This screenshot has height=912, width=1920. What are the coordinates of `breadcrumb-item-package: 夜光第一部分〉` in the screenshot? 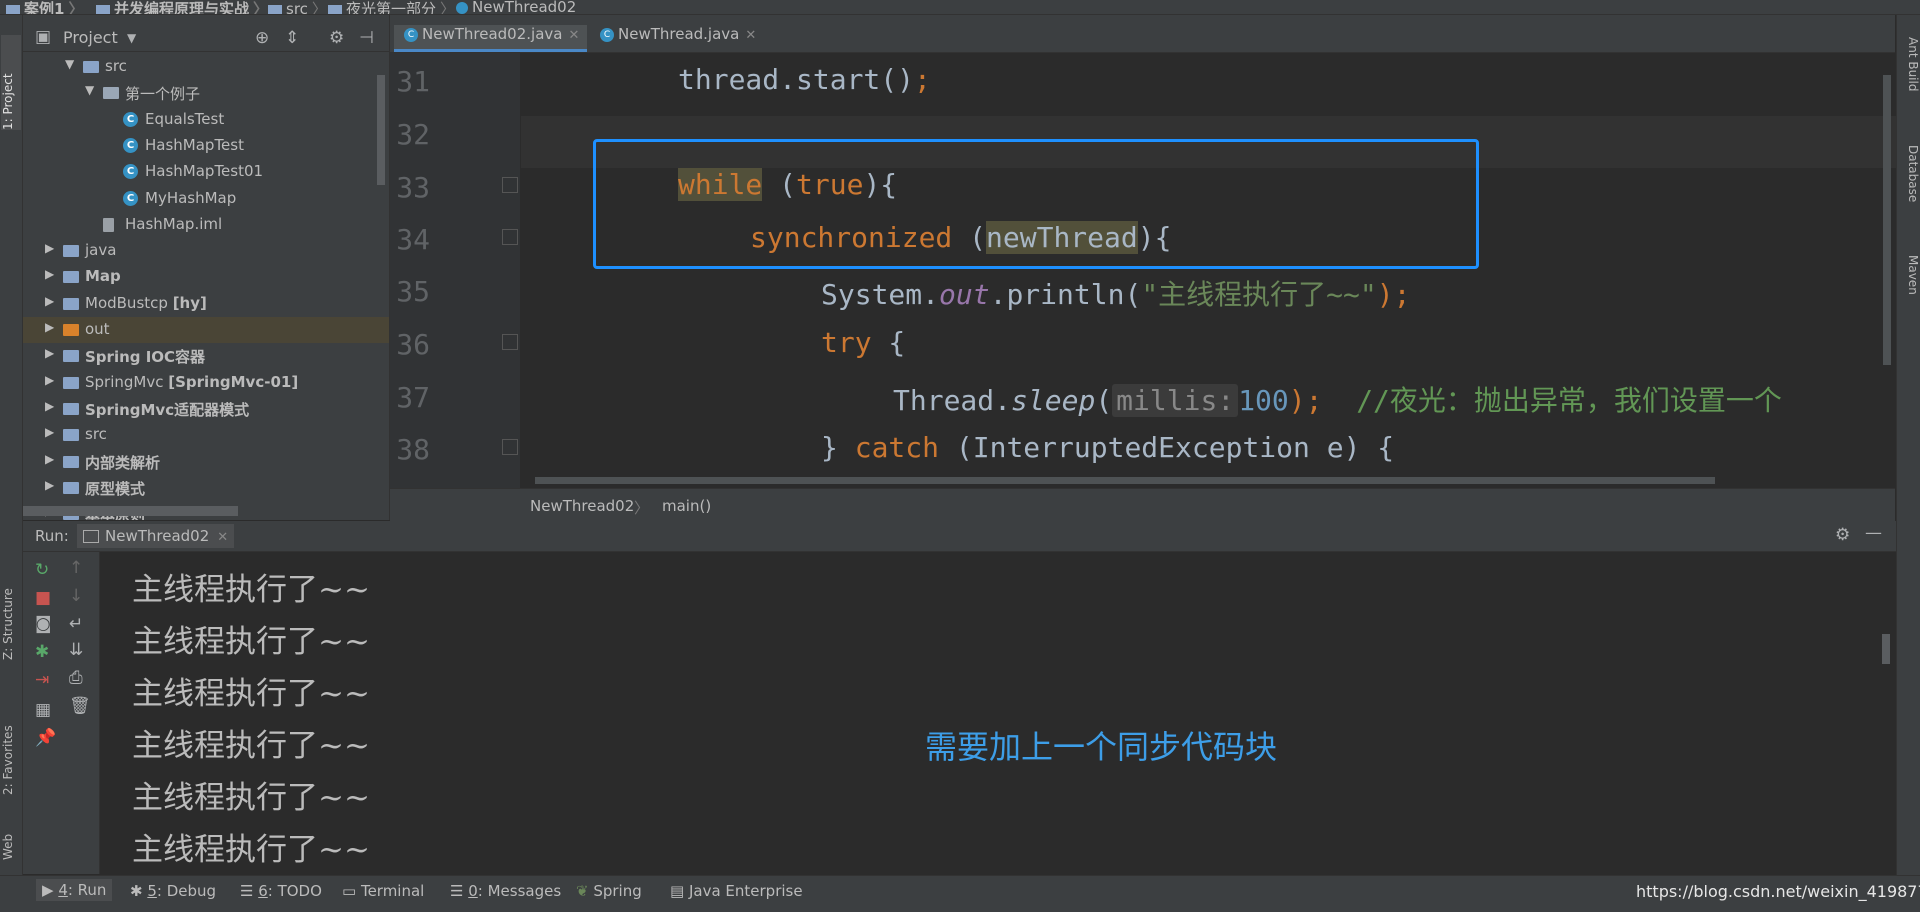 It's located at (393, 7).